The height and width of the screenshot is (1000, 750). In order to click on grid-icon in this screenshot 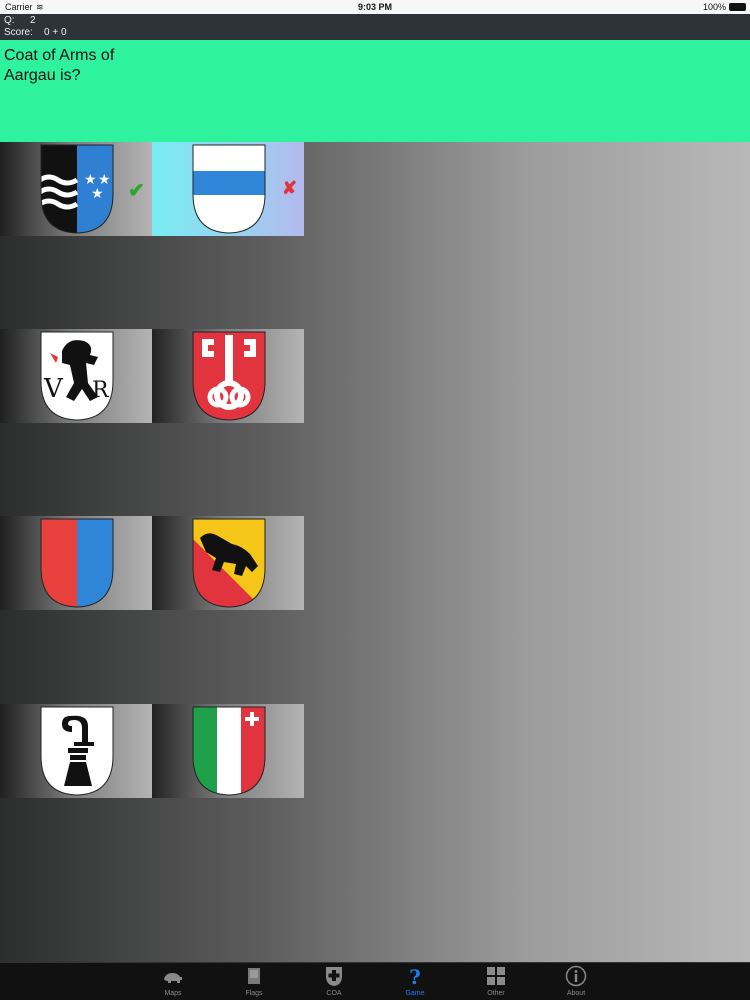, I will do `click(496, 976)`.